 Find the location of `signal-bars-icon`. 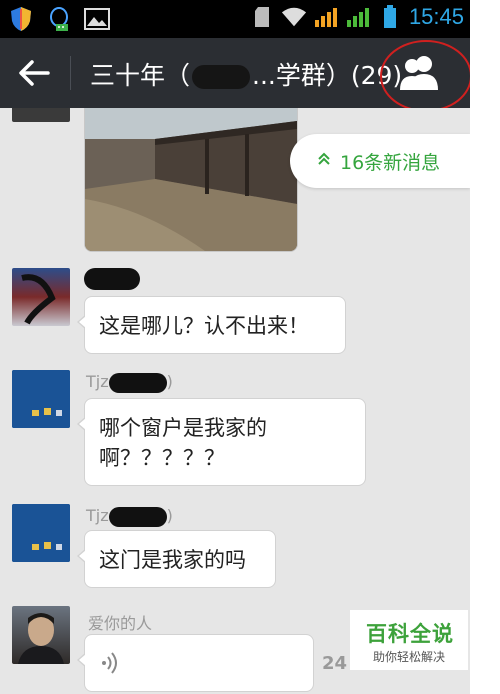

signal-bars-icon is located at coordinates (358, 17).